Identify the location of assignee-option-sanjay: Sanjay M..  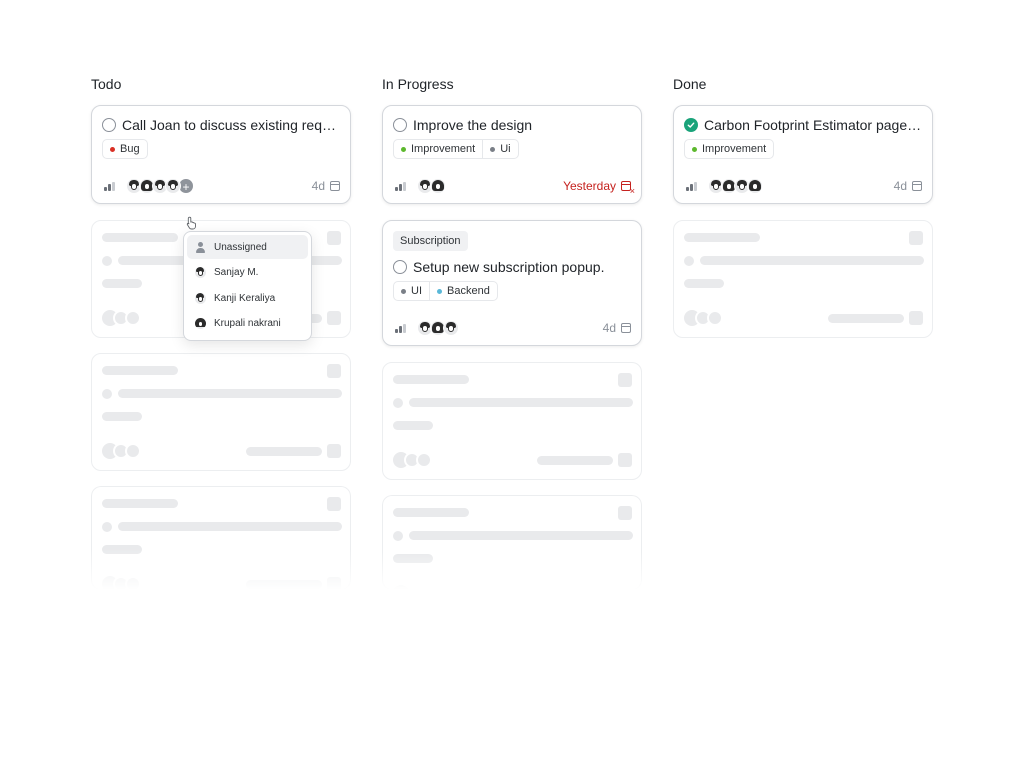
(247, 273).